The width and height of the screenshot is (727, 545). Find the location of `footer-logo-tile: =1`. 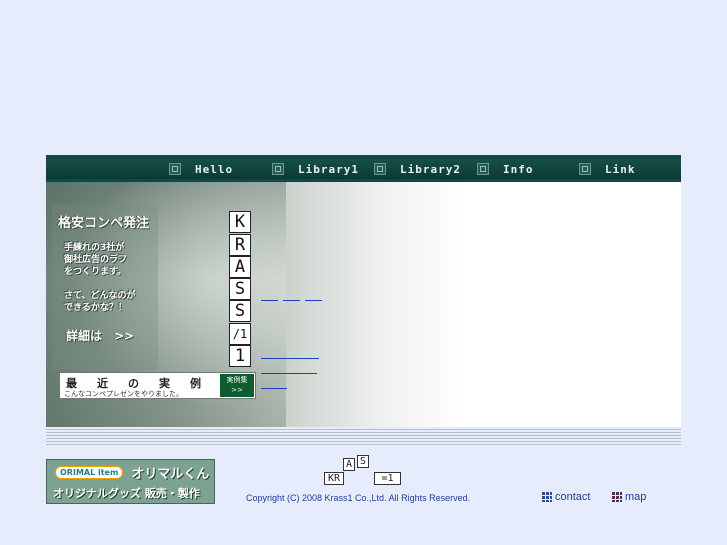

footer-logo-tile: =1 is located at coordinates (387, 478).